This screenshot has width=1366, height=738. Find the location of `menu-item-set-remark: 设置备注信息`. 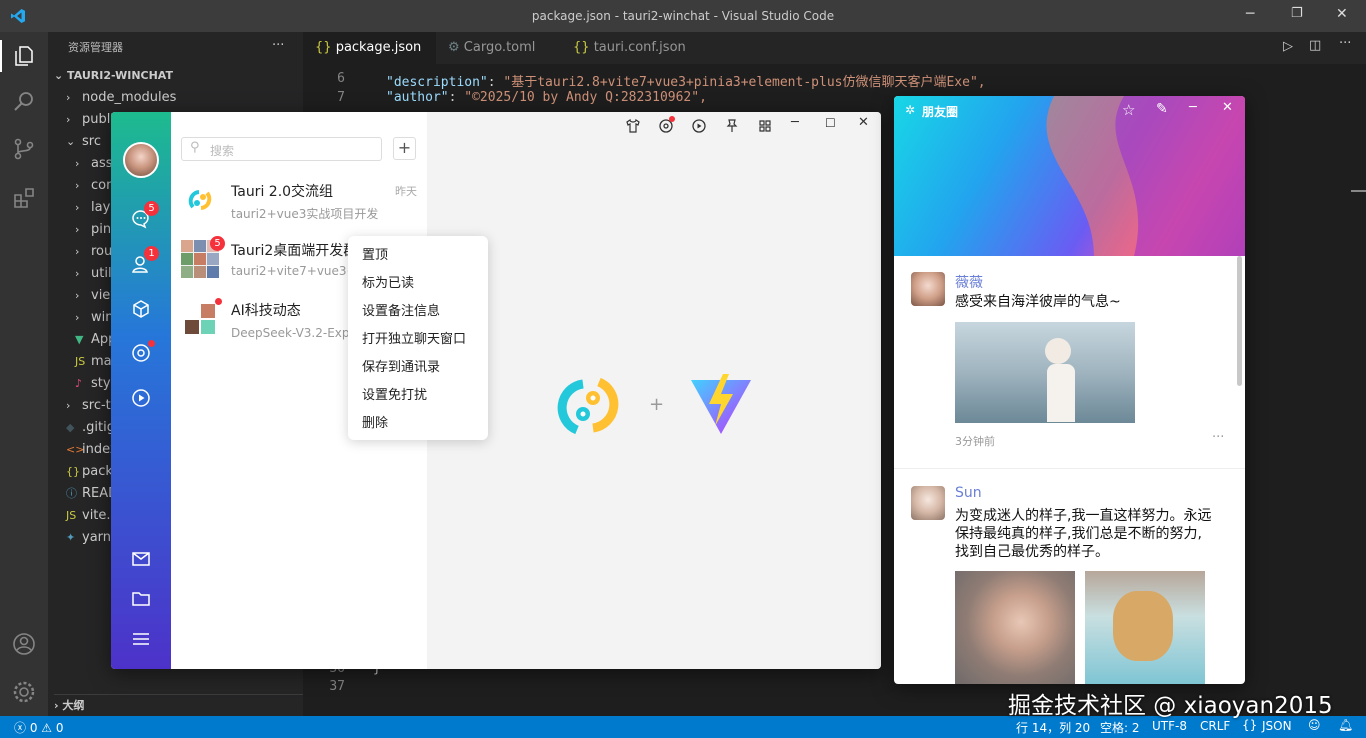

menu-item-set-remark: 设置备注信息 is located at coordinates (418, 312).